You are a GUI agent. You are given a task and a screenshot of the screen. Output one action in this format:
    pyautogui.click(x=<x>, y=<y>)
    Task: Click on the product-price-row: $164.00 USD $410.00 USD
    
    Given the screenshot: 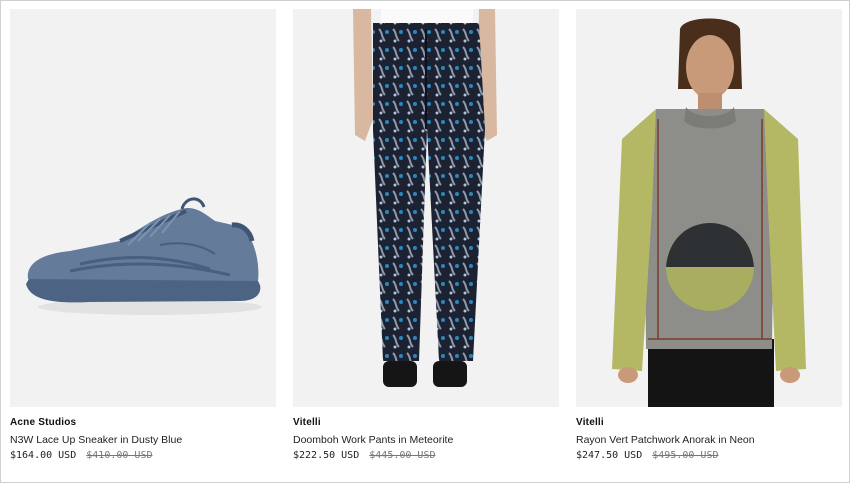 What is the action you would take?
    pyautogui.click(x=143, y=456)
    